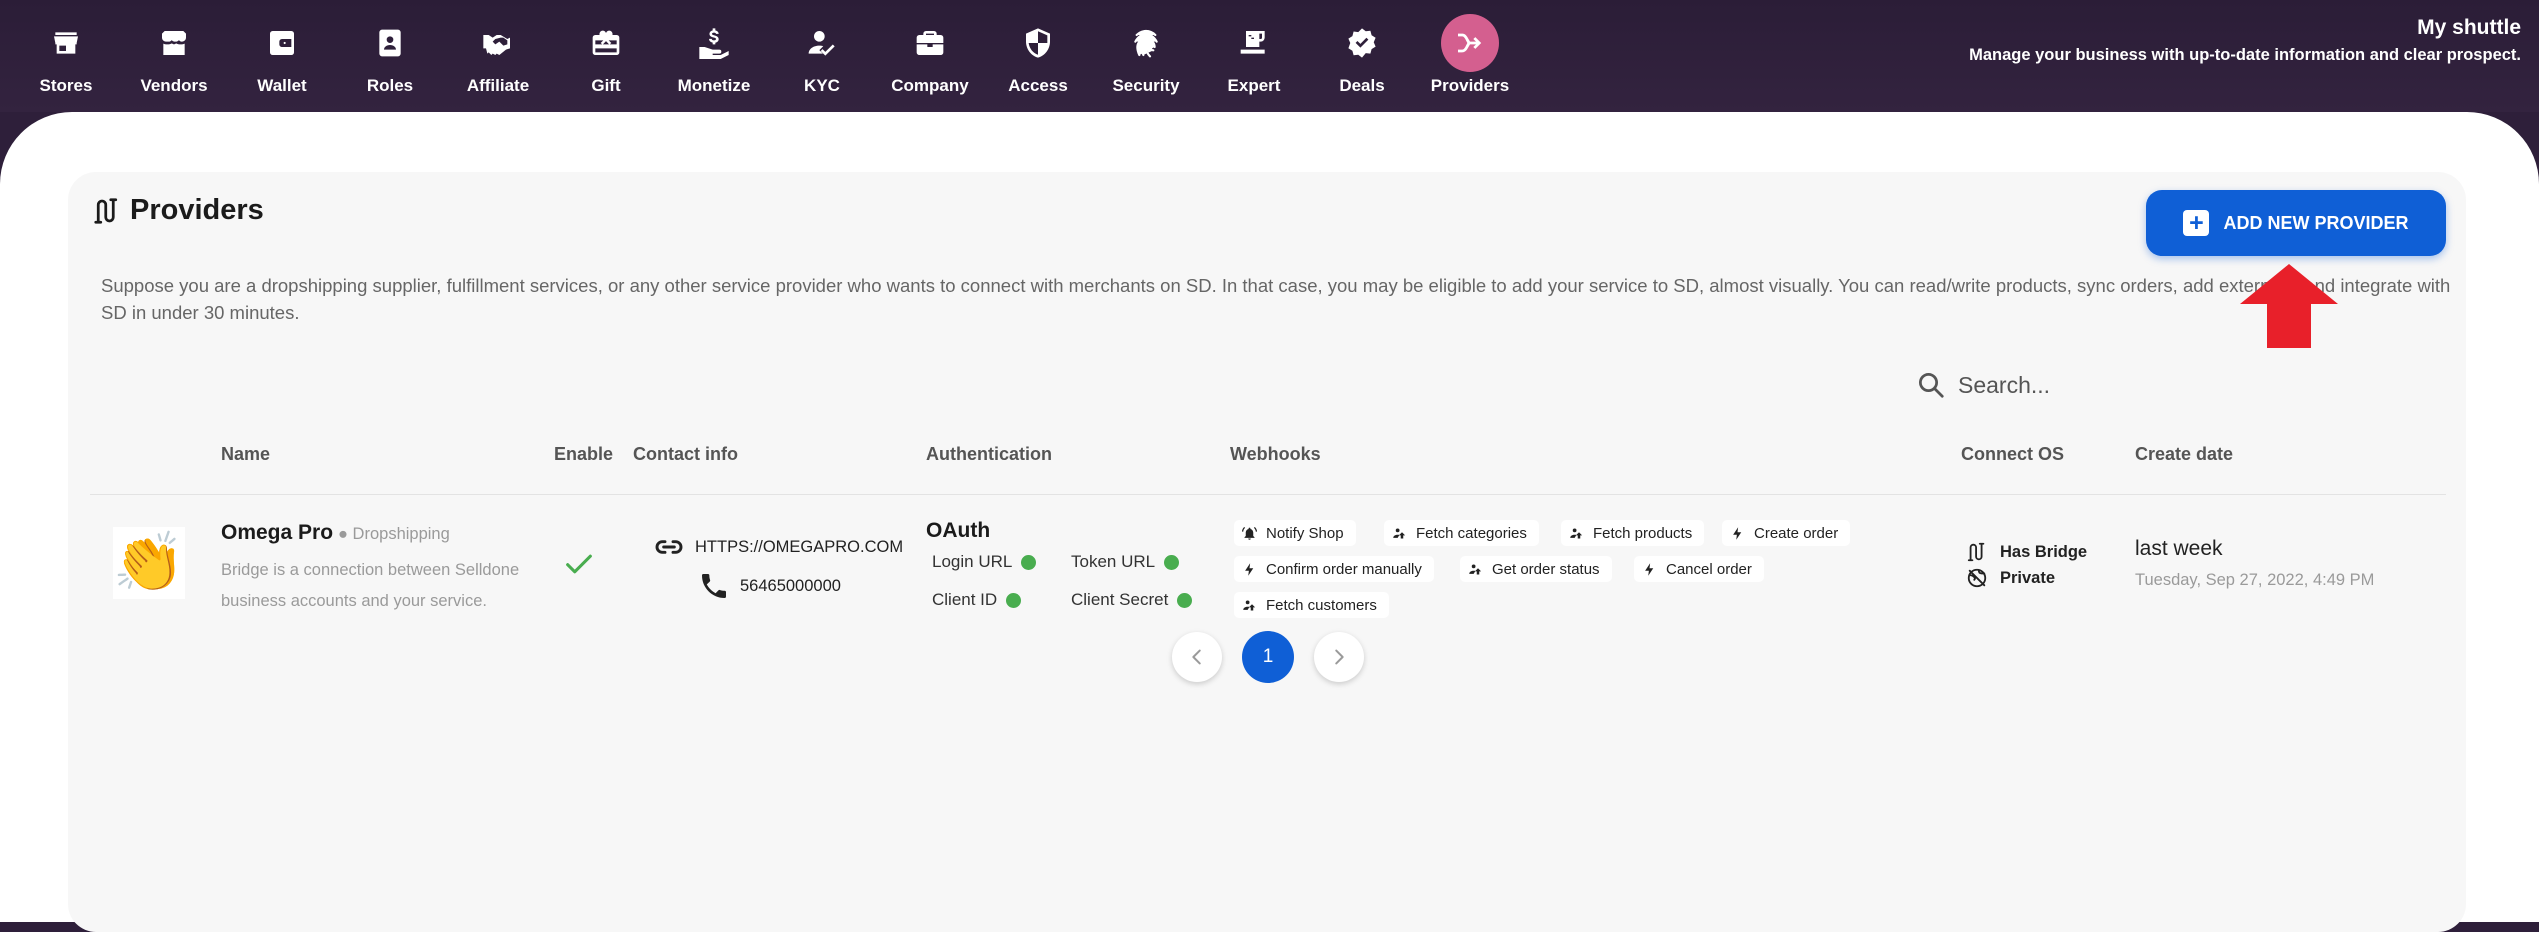 The image size is (2539, 932). What do you see at coordinates (2469, 27) in the screenshot?
I see `business-name: My shuttle` at bounding box center [2469, 27].